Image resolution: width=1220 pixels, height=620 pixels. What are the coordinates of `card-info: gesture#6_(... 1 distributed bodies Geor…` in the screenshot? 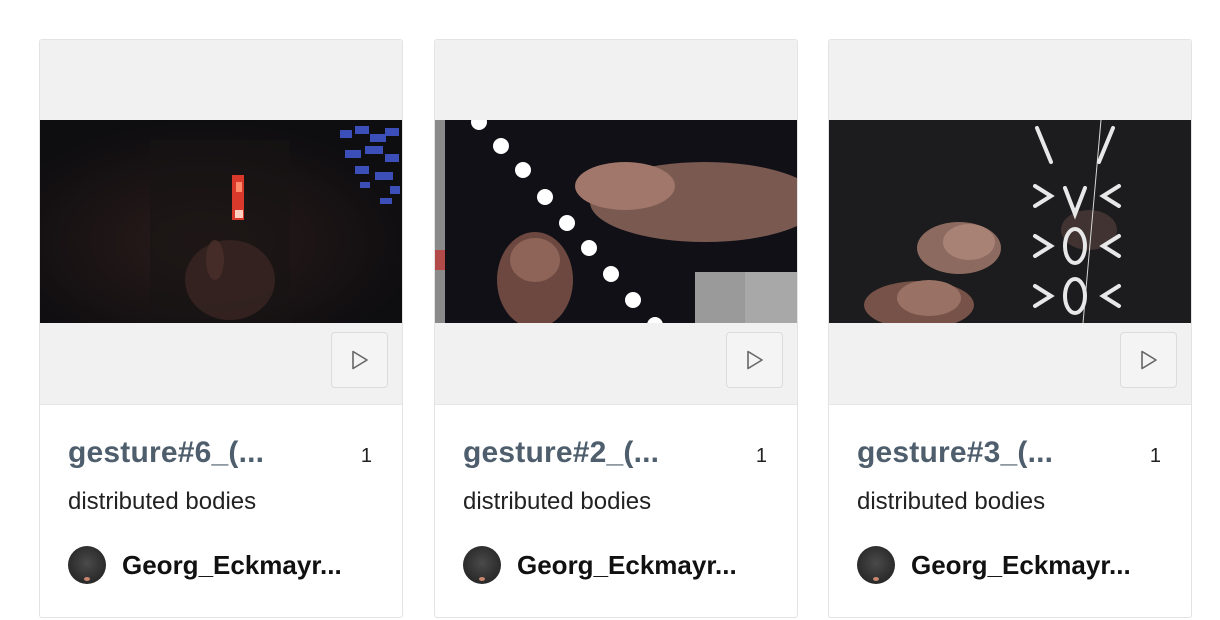 It's located at (221, 510).